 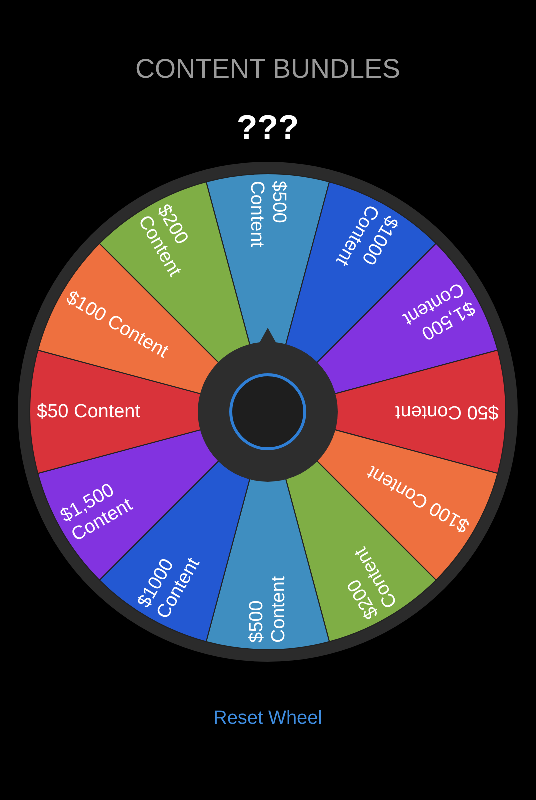 I want to click on subtitle: ???, so click(x=268, y=128).